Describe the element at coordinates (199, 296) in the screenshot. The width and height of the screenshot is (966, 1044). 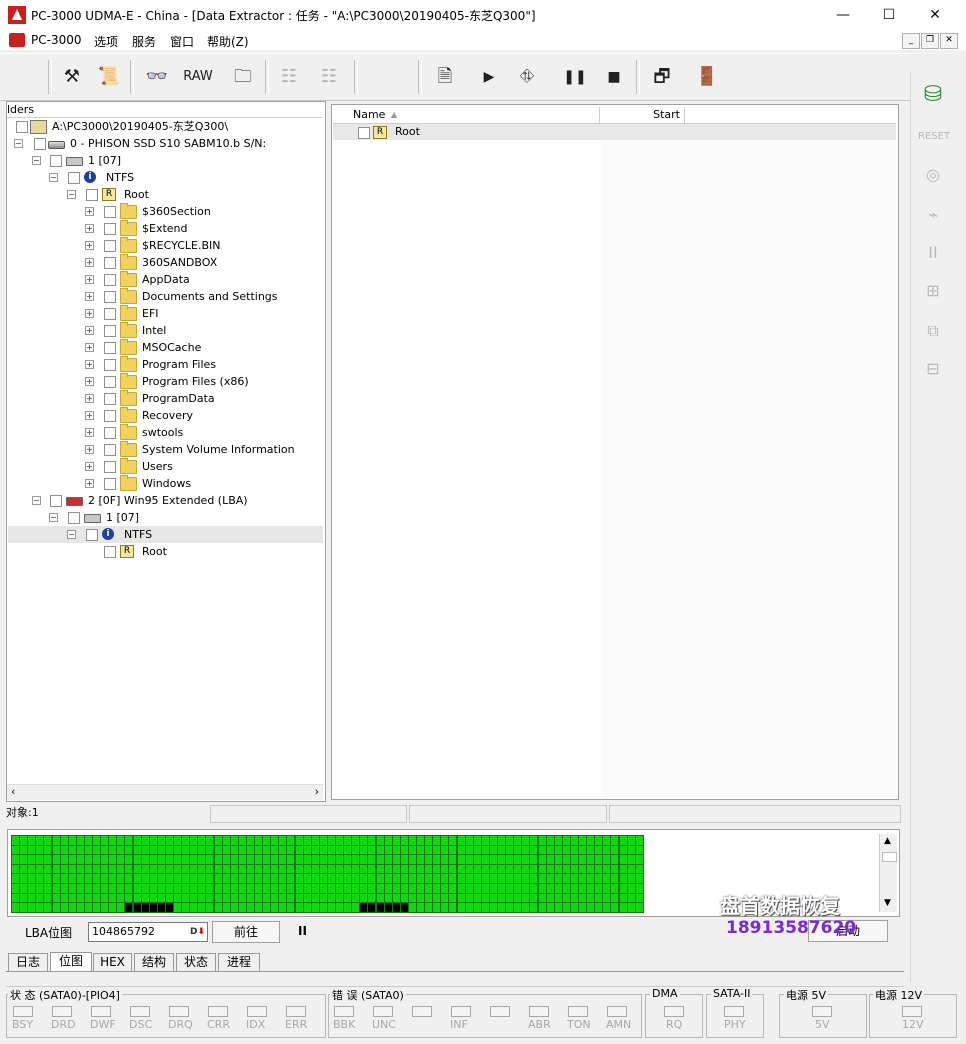
I see `tree-row: + Documents and Settings` at that location.